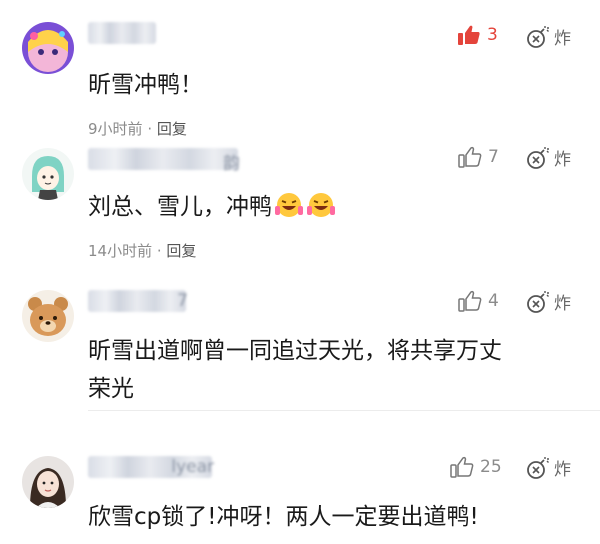 The height and width of the screenshot is (544, 600). What do you see at coordinates (333, 370) in the screenshot?
I see `comment-text: 昕雪出道啊曾一同追过天光，将共享万丈 荣光` at bounding box center [333, 370].